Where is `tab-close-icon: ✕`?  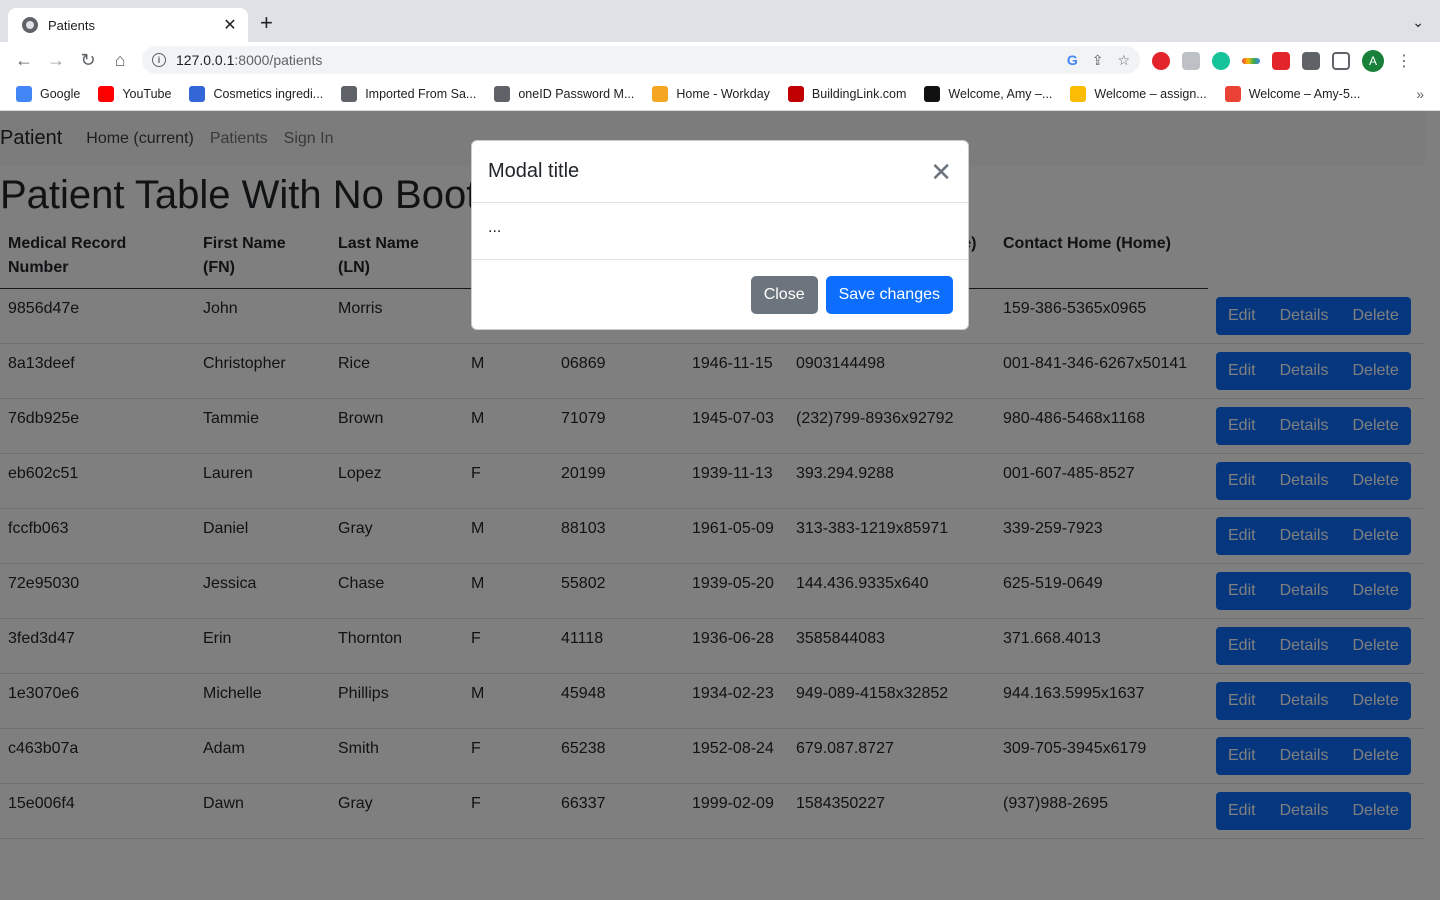
tab-close-icon: ✕ is located at coordinates (230, 25).